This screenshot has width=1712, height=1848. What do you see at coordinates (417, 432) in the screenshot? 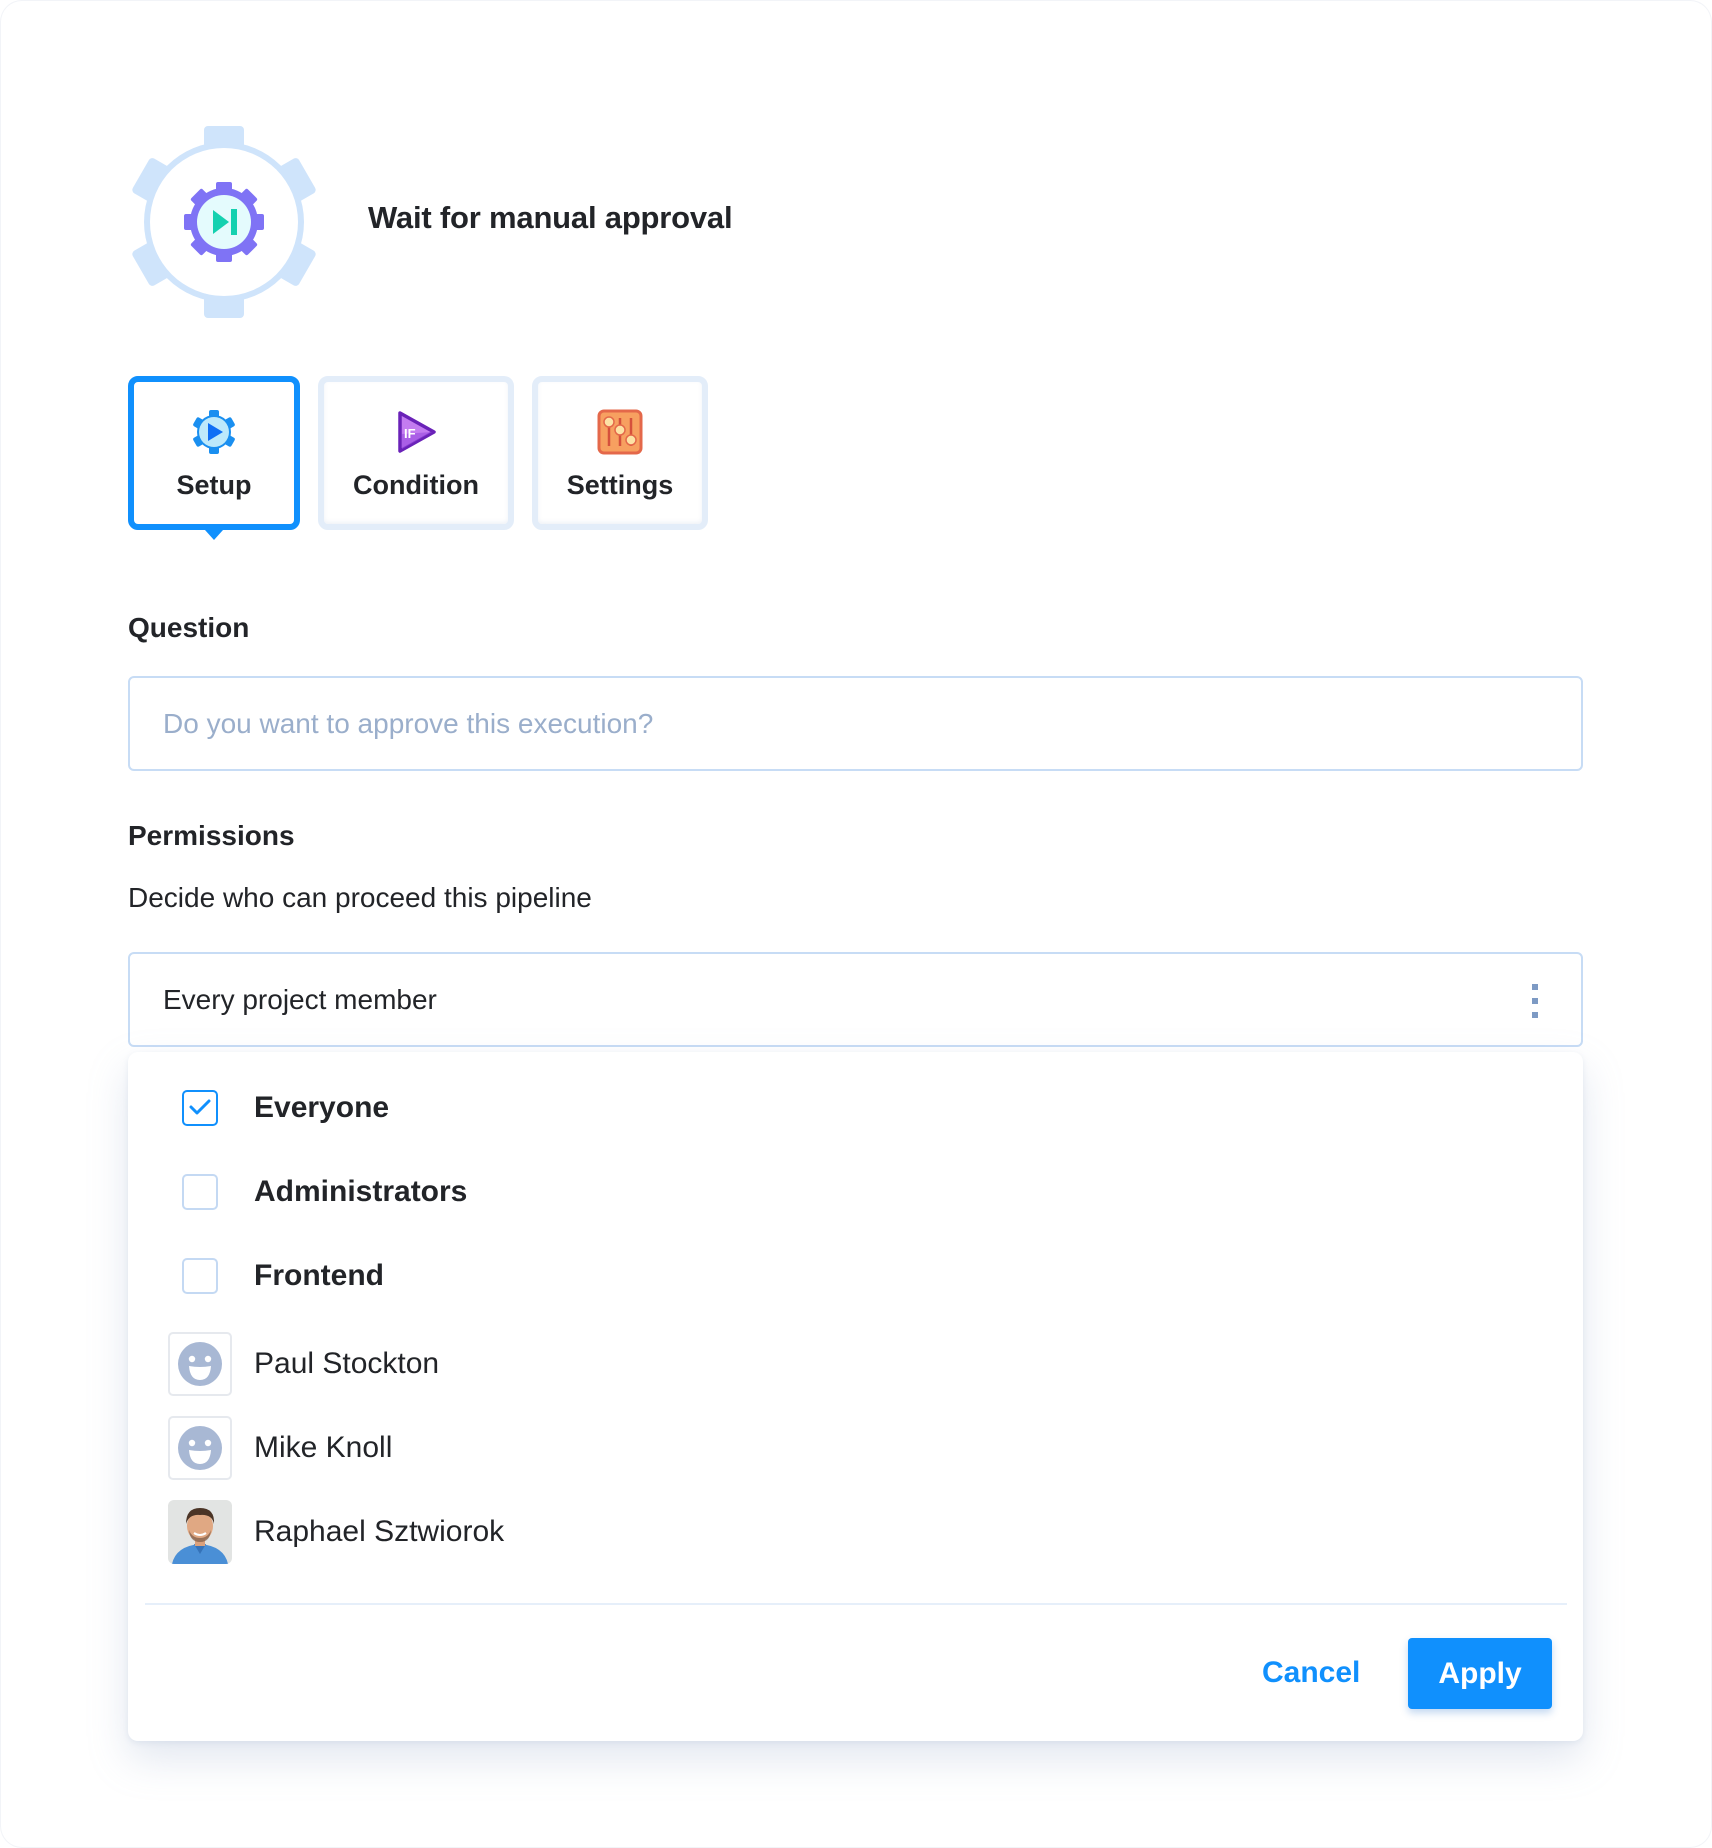
I see `if-condition-icon: IF` at bounding box center [417, 432].